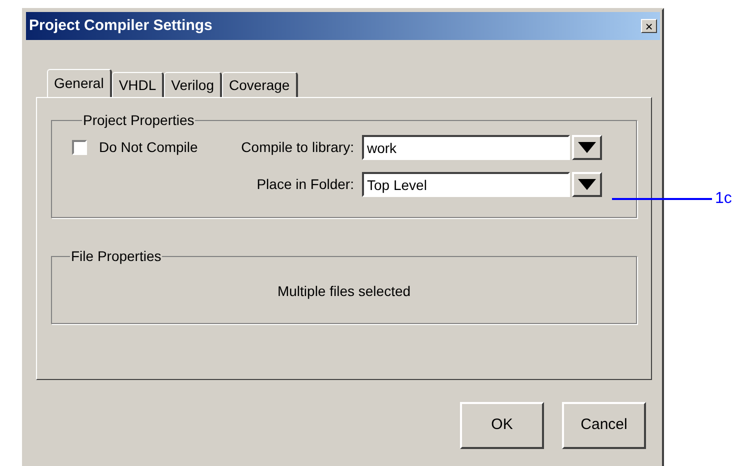  Describe the element at coordinates (116, 256) in the screenshot. I see `group-title: File Properties` at that location.